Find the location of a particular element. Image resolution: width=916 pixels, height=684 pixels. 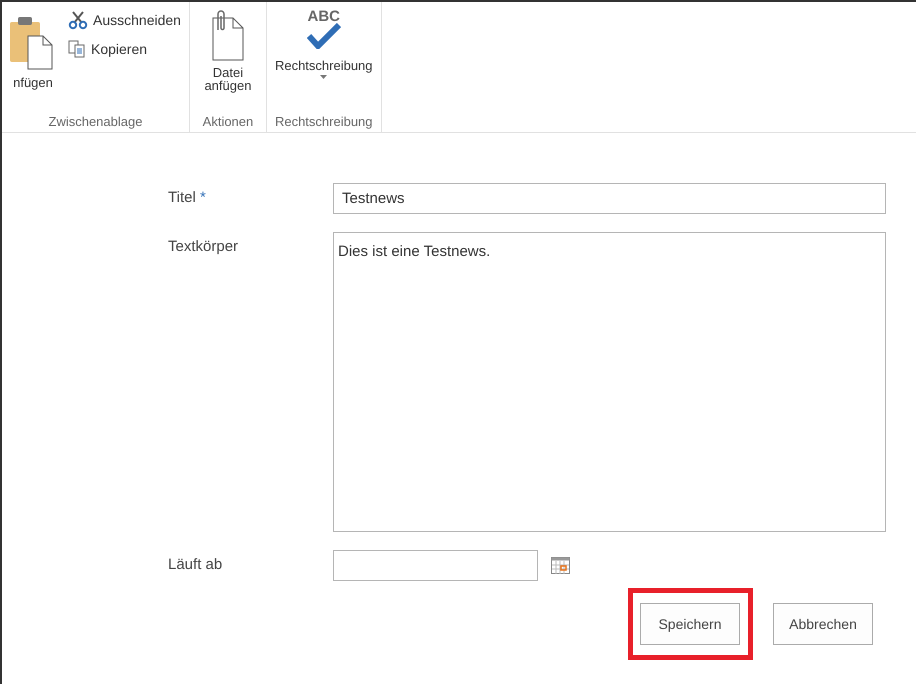

abc-icon-text: ABC is located at coordinates (323, 16).